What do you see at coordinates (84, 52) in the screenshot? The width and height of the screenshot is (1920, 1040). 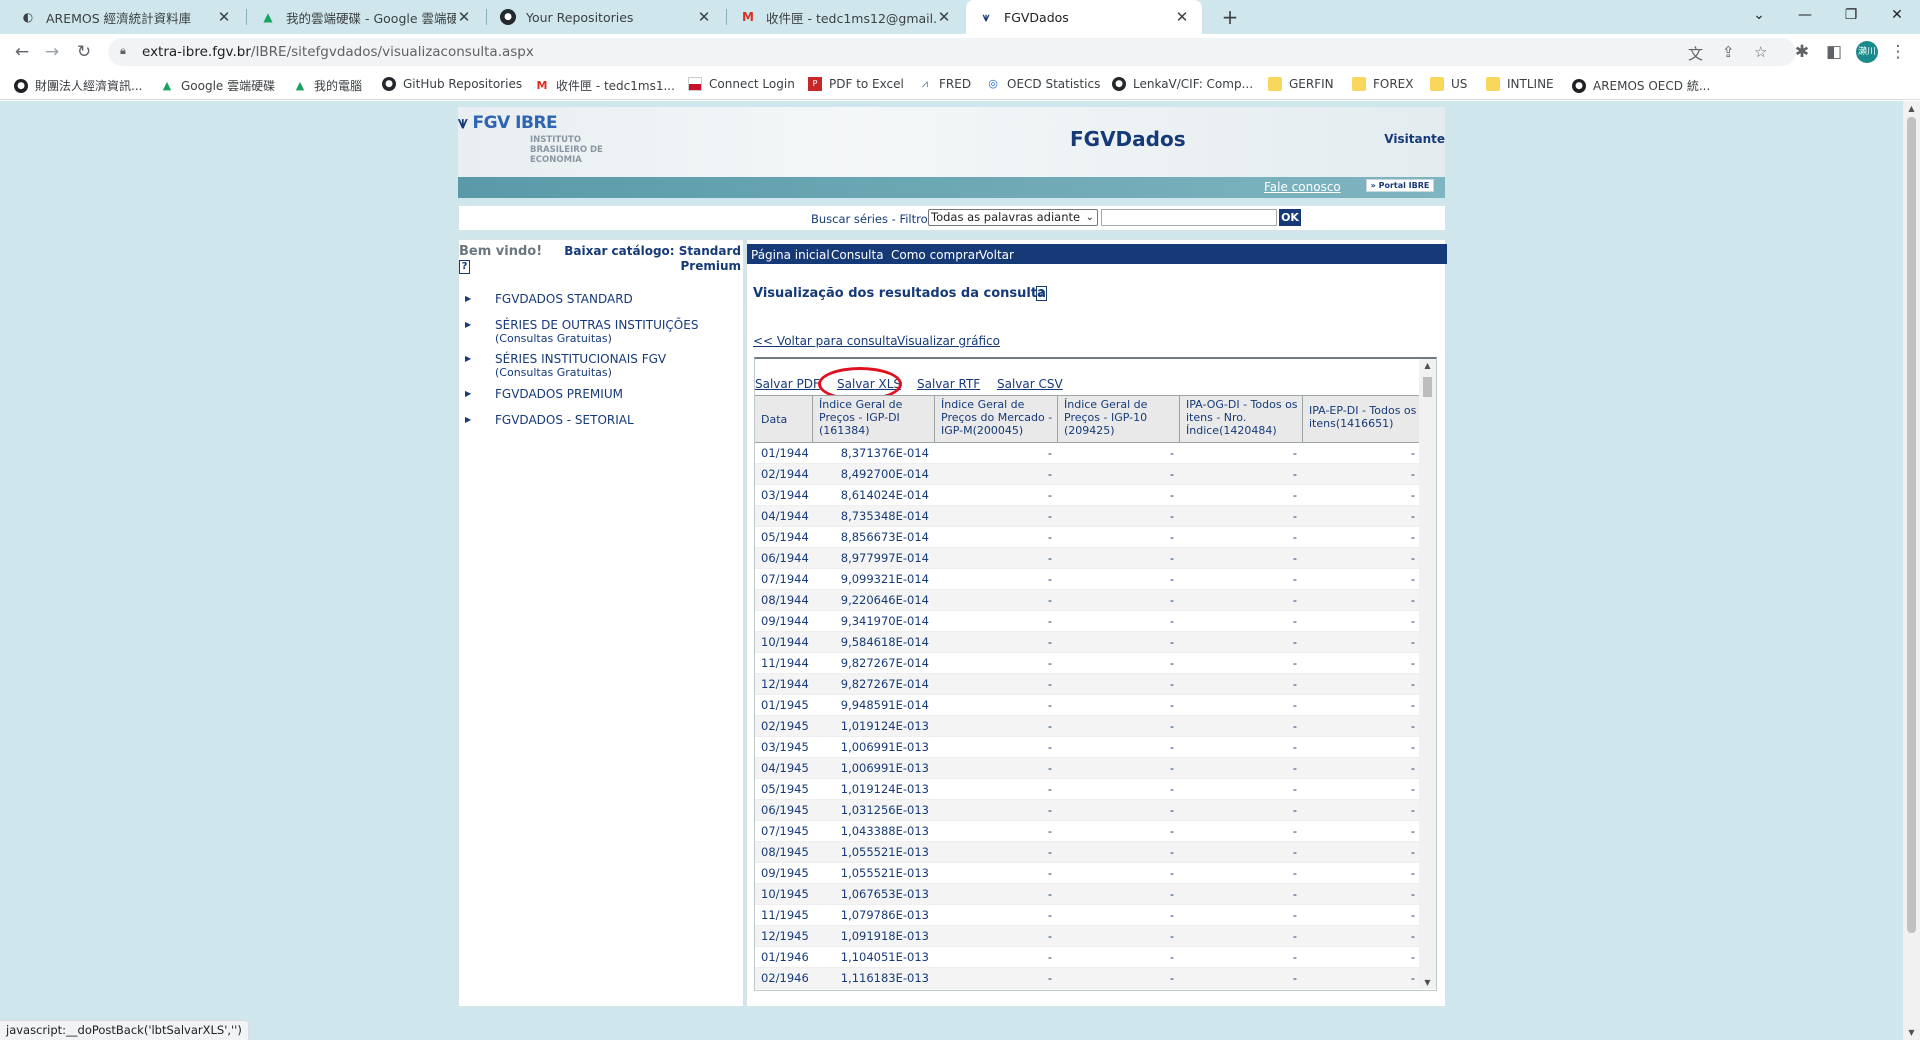 I see `reload-icon: ↻` at bounding box center [84, 52].